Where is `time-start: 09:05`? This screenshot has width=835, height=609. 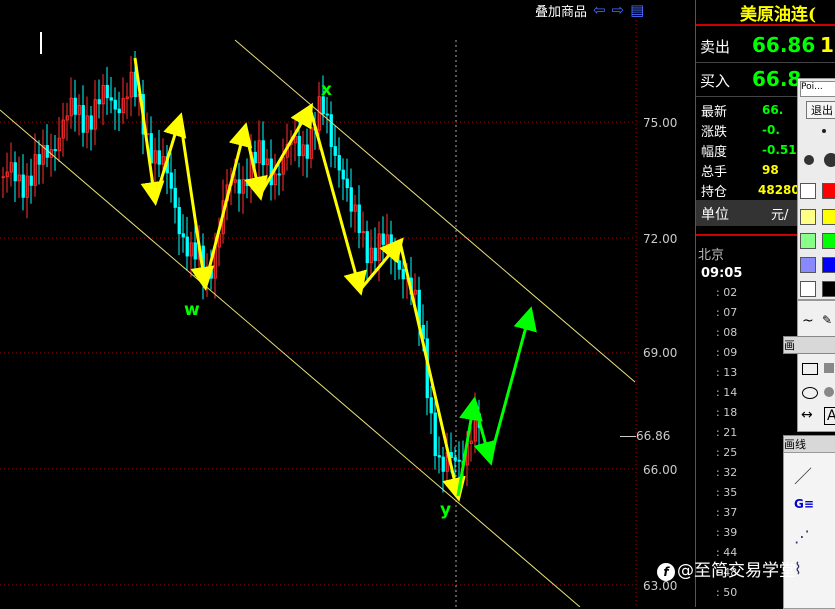 time-start: 09:05 is located at coordinates (722, 273).